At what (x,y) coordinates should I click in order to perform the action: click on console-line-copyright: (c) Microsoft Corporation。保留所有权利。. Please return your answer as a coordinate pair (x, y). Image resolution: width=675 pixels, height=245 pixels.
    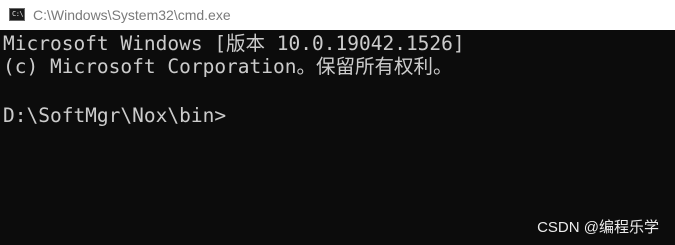
    Looking at the image, I should click on (228, 66).